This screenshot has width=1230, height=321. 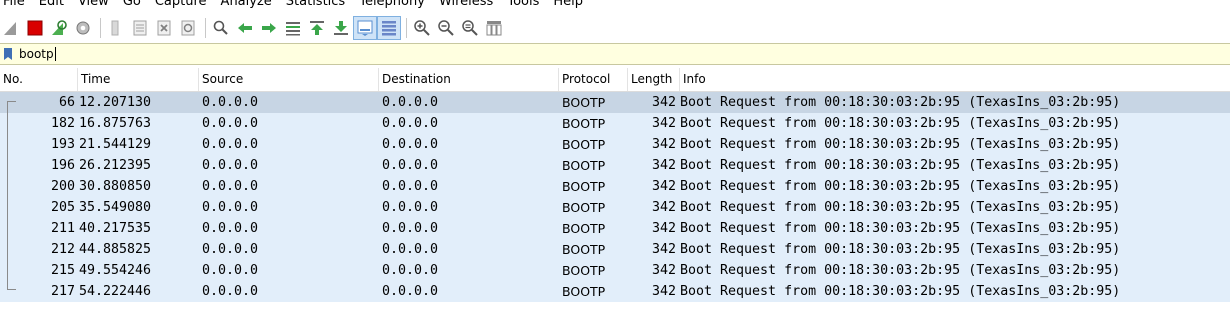 What do you see at coordinates (389, 28) in the screenshot?
I see `colorize-icon` at bounding box center [389, 28].